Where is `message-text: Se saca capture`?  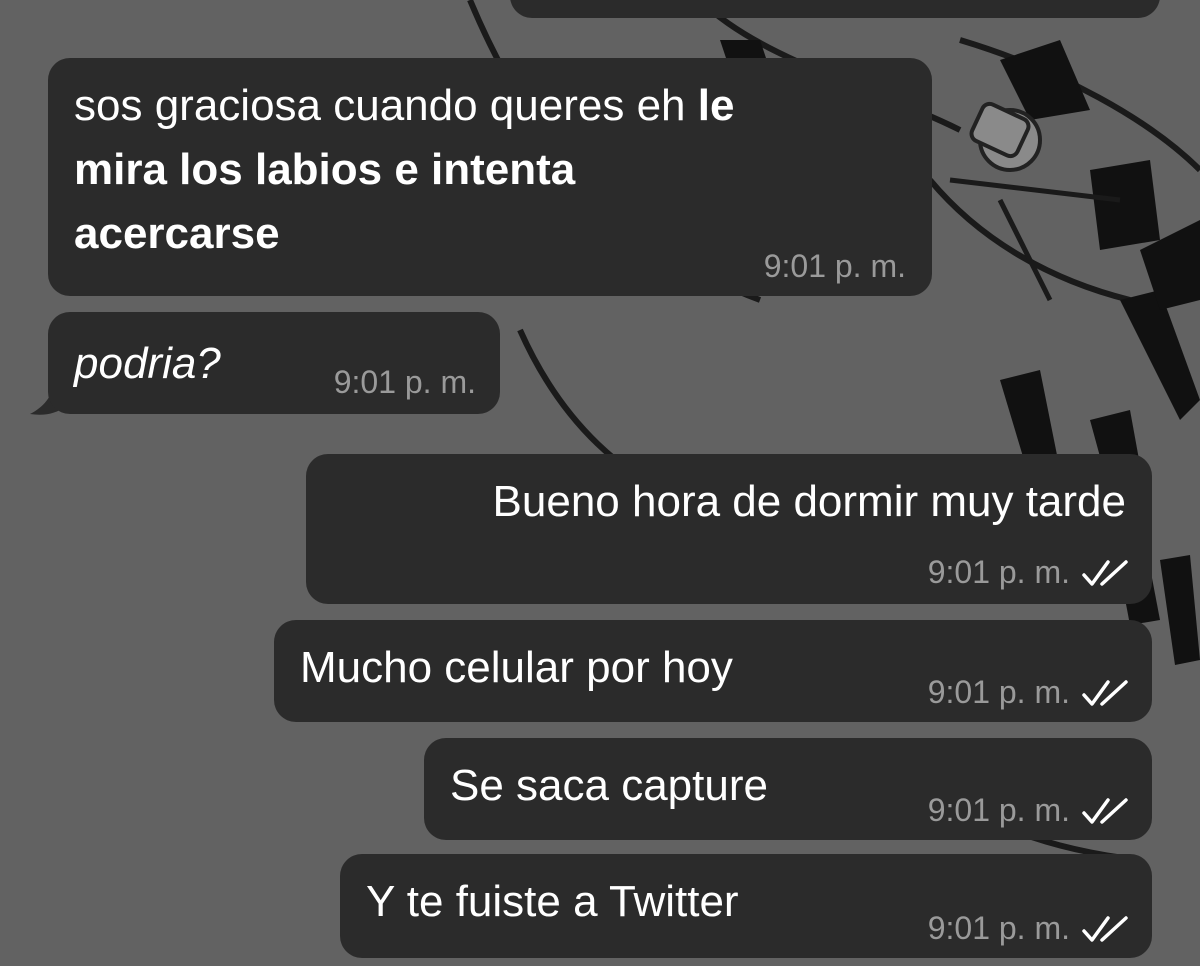 message-text: Se saca capture is located at coordinates (609, 786).